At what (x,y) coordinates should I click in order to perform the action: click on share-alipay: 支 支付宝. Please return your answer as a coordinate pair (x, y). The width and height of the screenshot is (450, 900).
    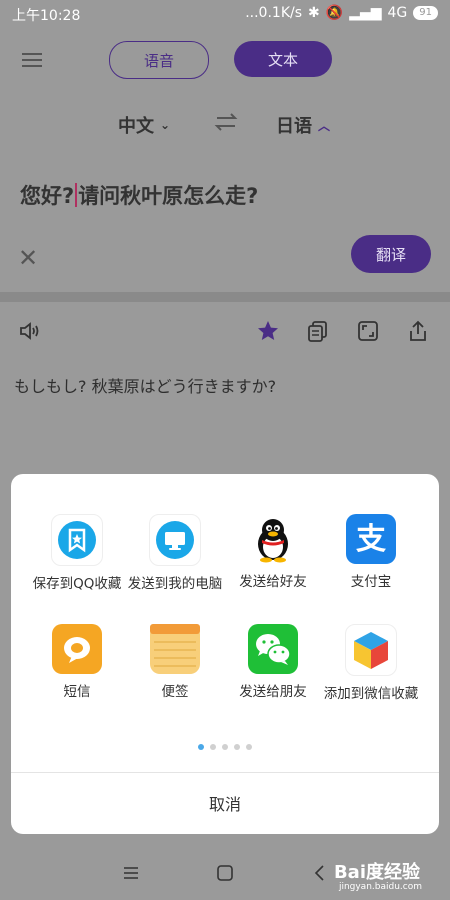
    Looking at the image, I should click on (371, 553).